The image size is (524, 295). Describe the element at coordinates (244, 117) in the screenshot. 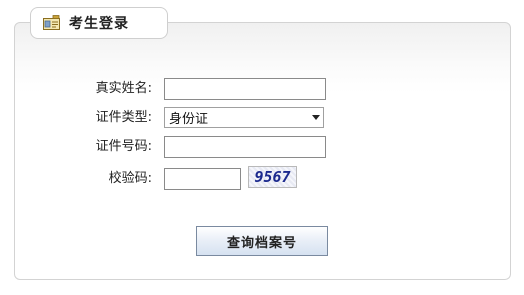

I see `id-type-select: 身份证` at that location.